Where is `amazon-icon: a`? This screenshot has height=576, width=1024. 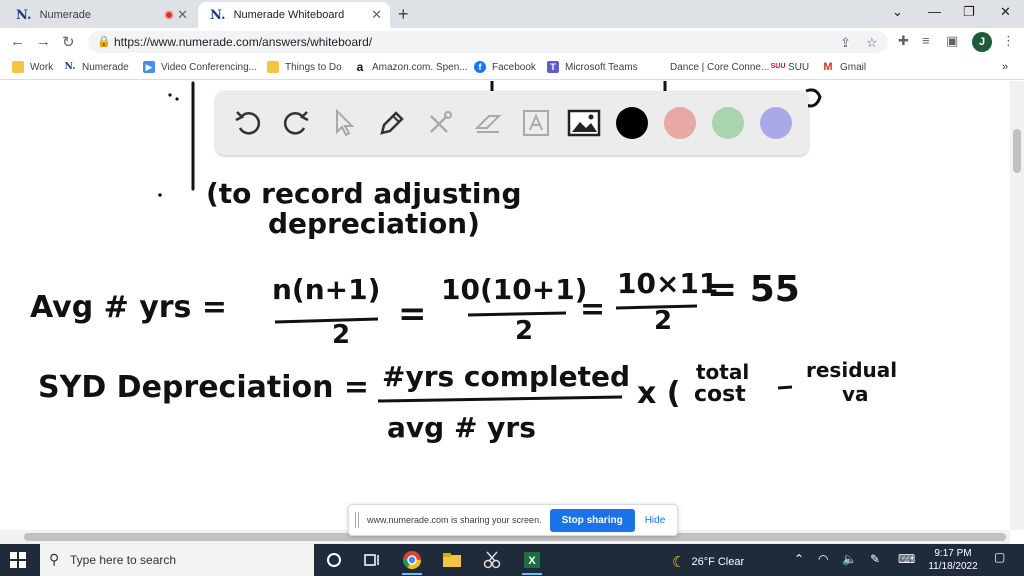 amazon-icon: a is located at coordinates (360, 67).